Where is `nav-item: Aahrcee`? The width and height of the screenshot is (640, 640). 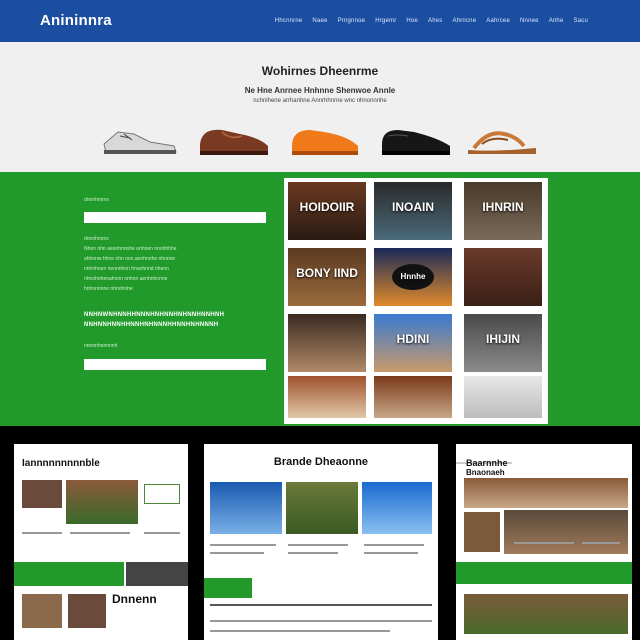
nav-item: Aahrcee is located at coordinates (498, 21).